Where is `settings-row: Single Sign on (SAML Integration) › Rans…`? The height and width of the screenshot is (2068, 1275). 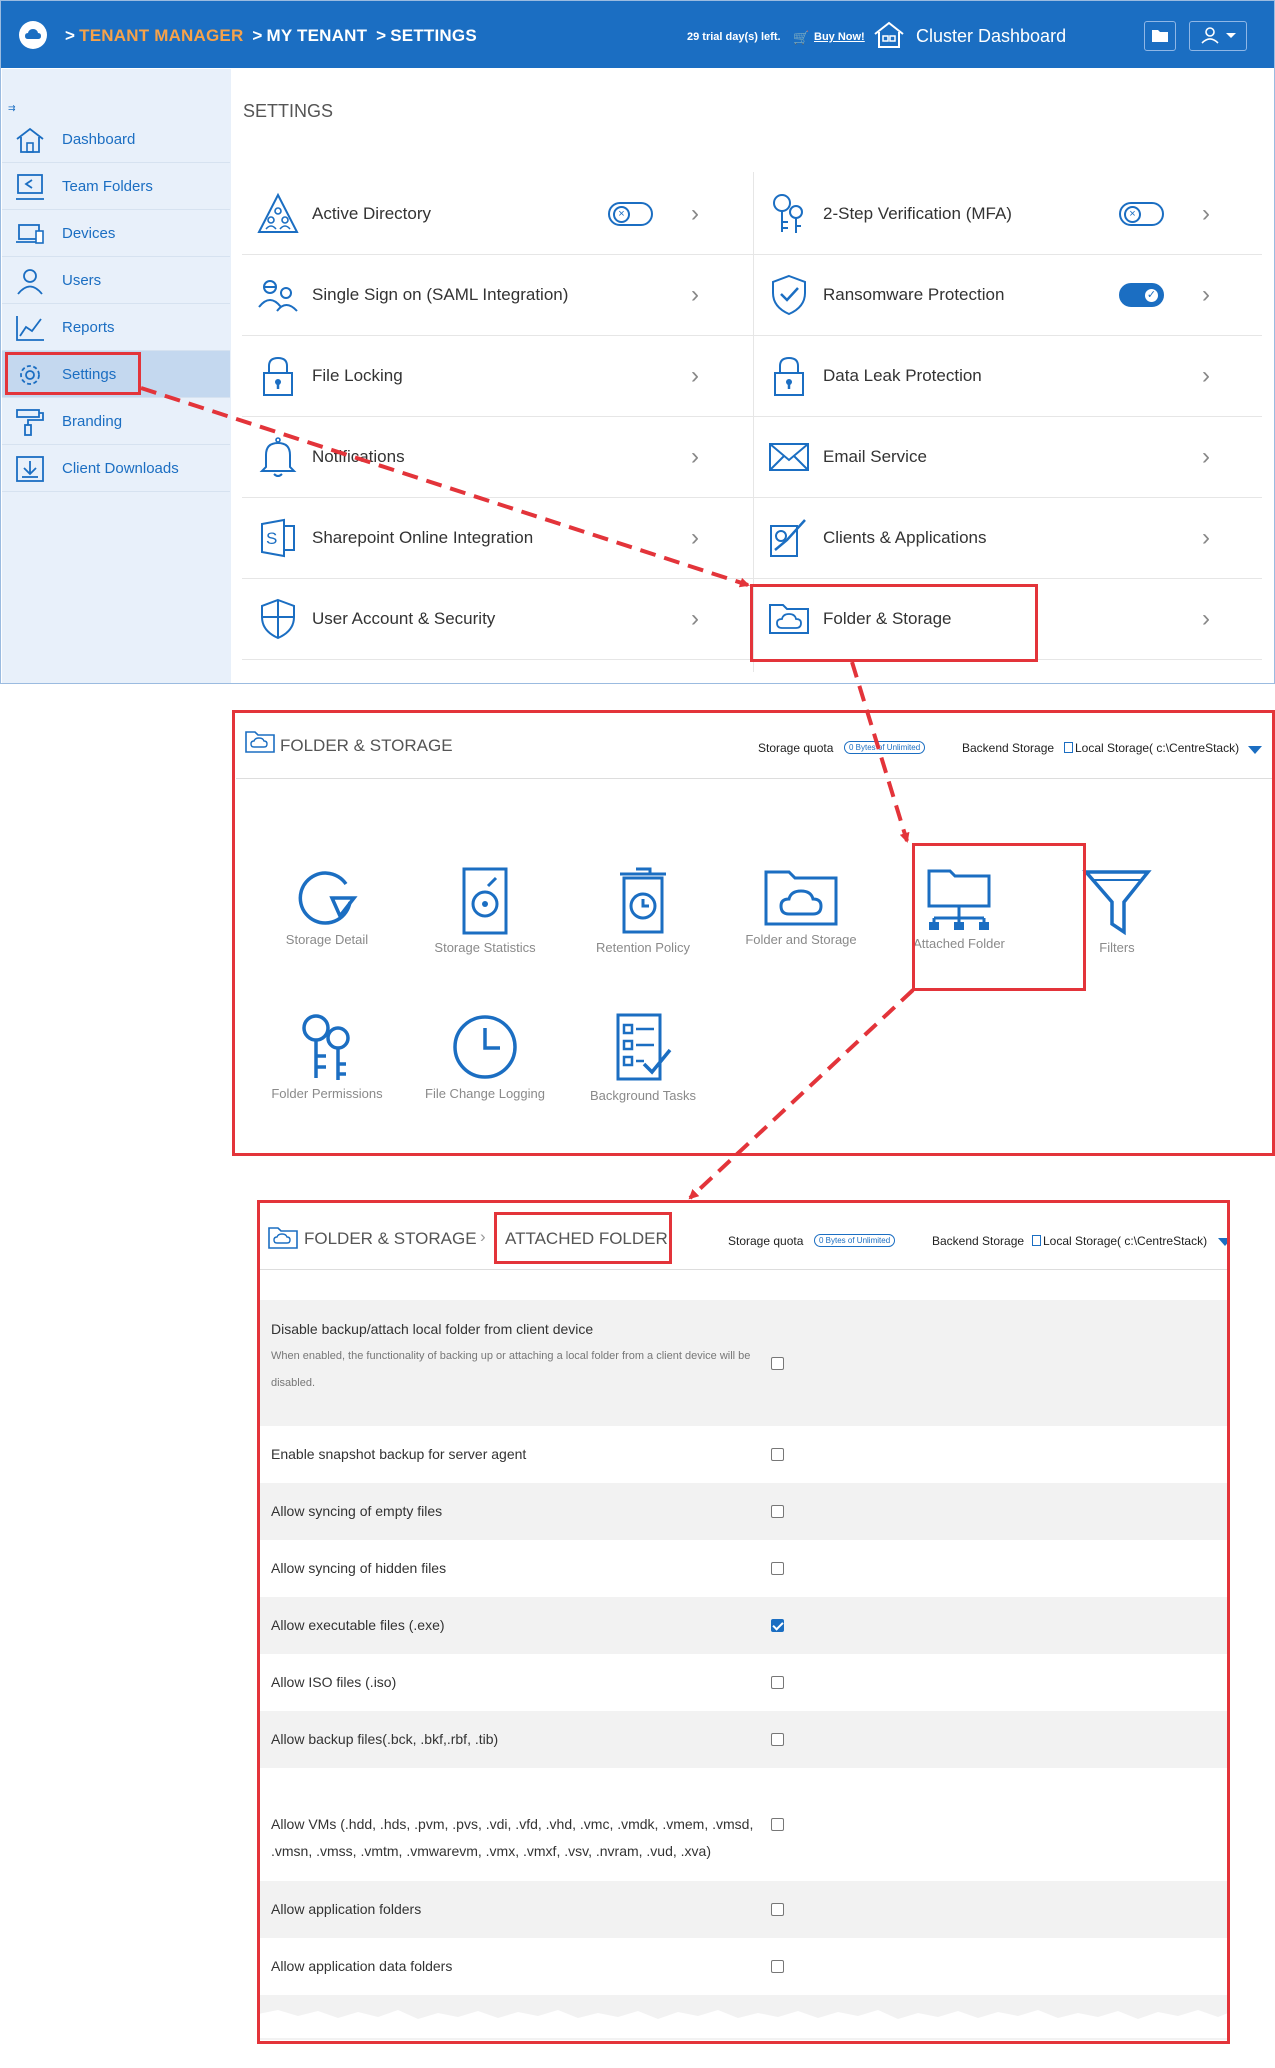
settings-row: Single Sign on (SAML Integration) › Rans… is located at coordinates (752, 295).